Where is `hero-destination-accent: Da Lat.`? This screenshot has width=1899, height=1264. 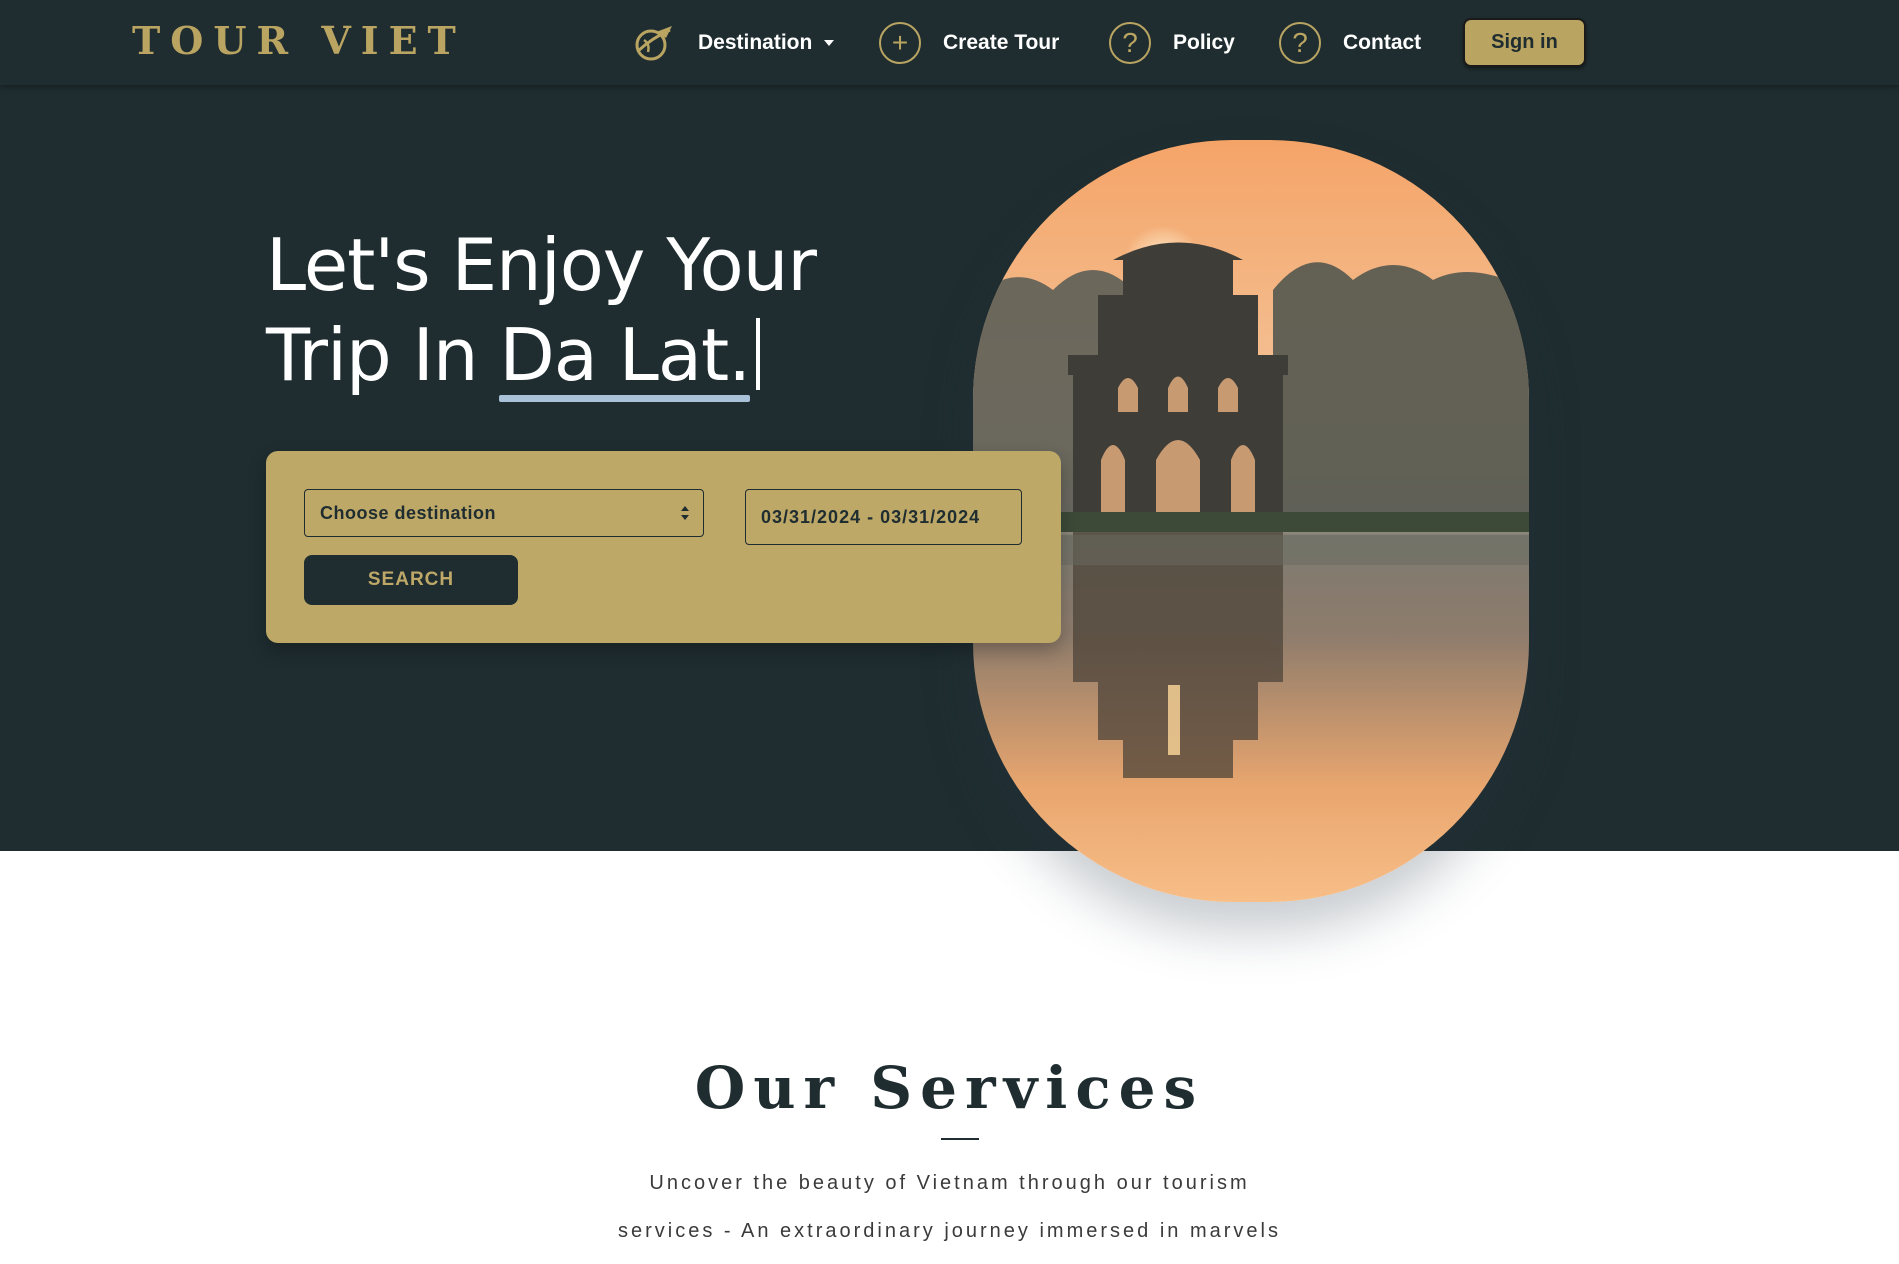 hero-destination-accent: Da Lat. is located at coordinates (625, 356).